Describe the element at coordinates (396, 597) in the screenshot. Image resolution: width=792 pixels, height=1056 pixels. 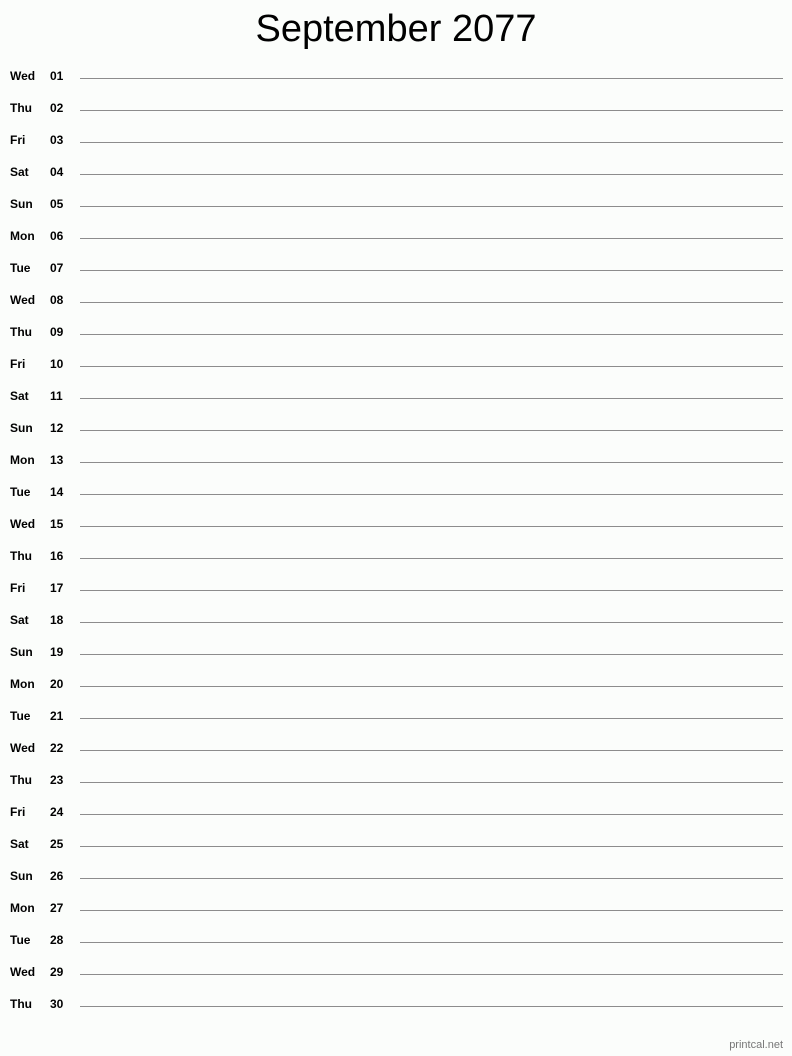
I see `day-row: Fri 17` at that location.